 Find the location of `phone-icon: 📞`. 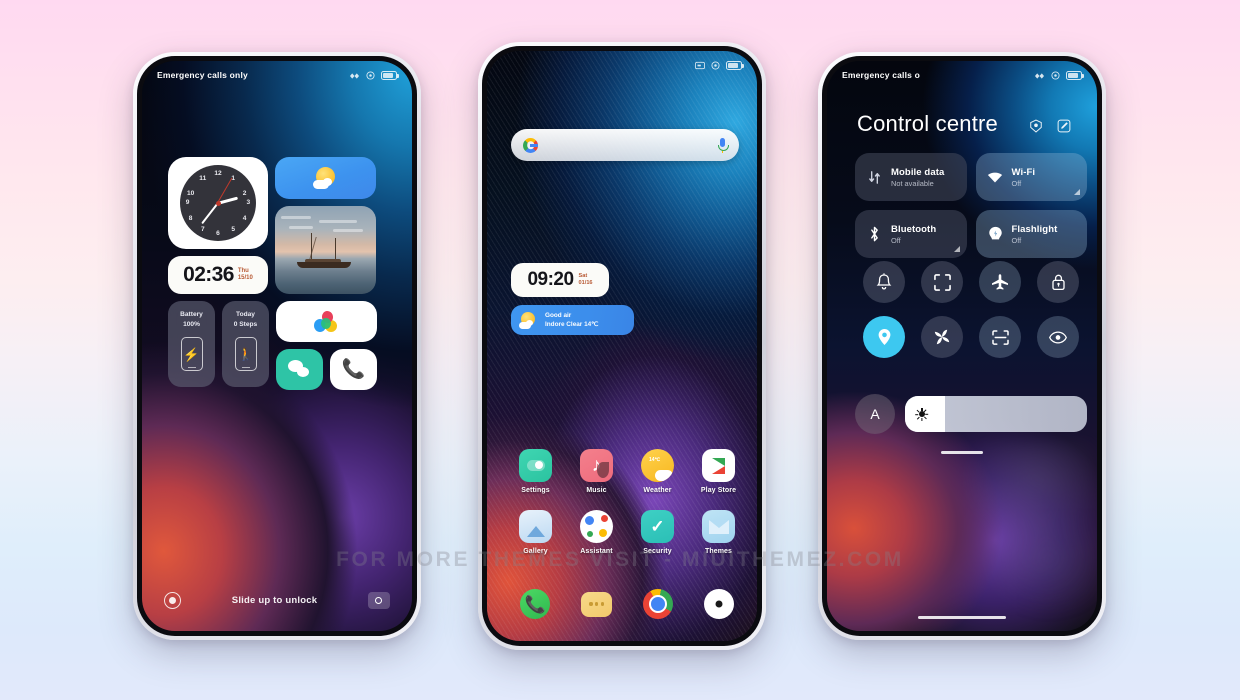

phone-icon: 📞 is located at coordinates (535, 604).